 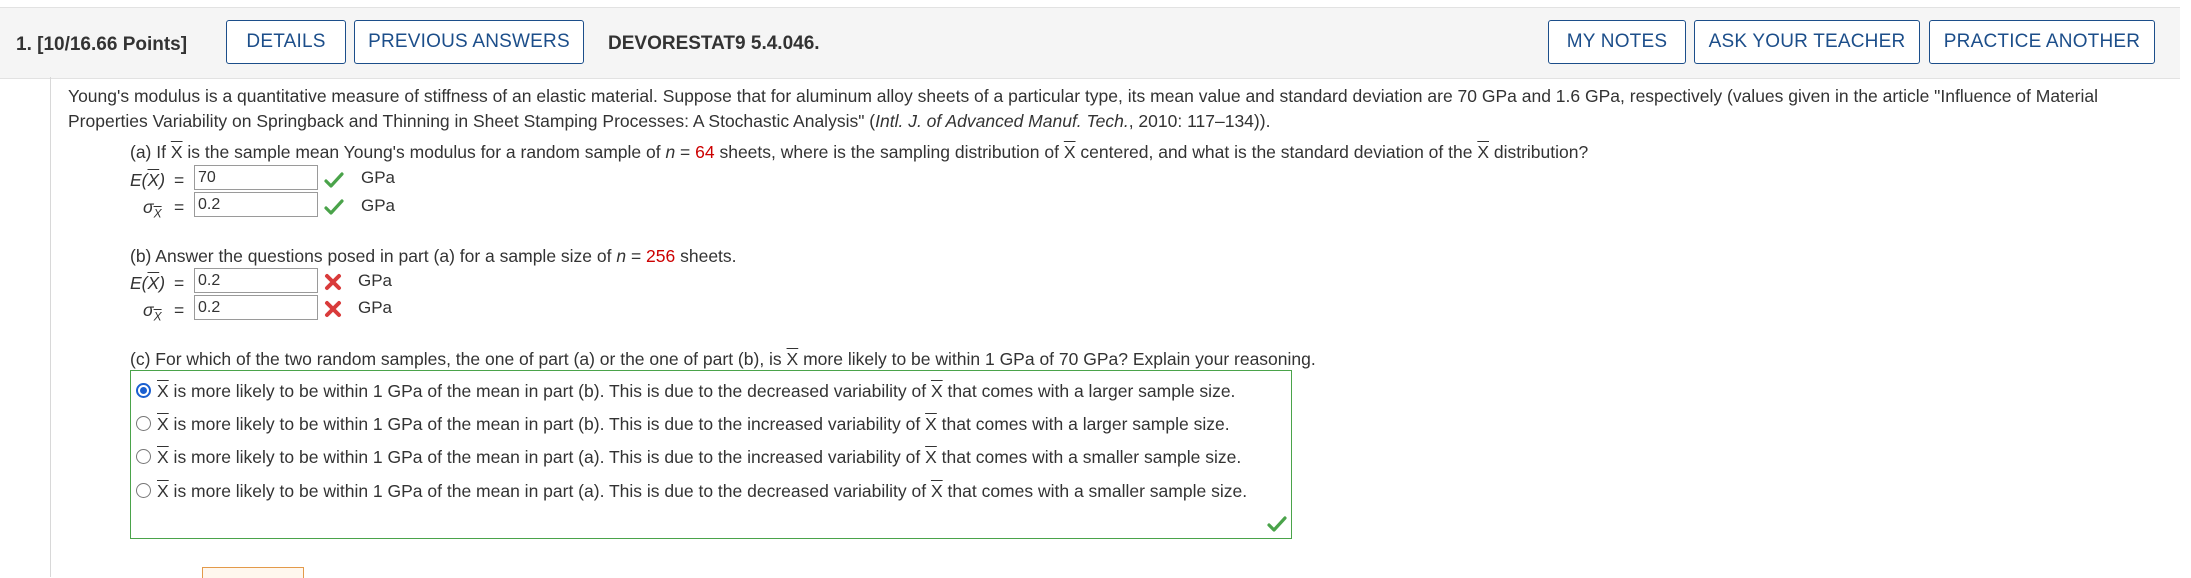 I want to click on previous-answers-button: PREVIOUS ANSWERS, so click(x=469, y=42).